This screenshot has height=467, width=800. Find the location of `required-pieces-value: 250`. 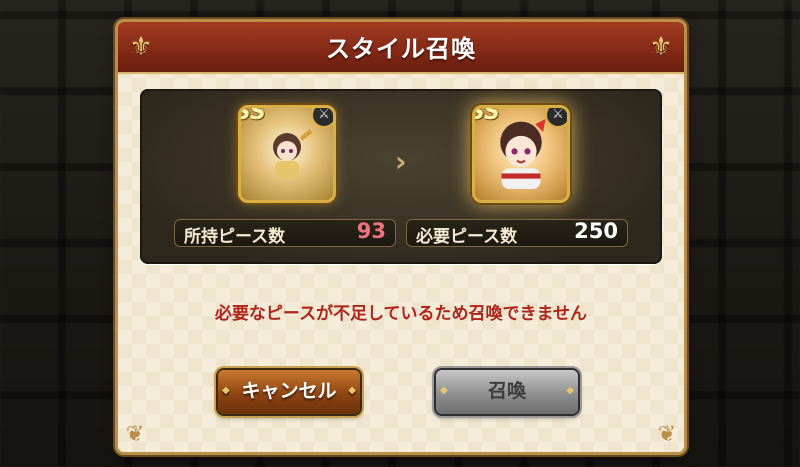

required-pieces-value: 250 is located at coordinates (596, 231).